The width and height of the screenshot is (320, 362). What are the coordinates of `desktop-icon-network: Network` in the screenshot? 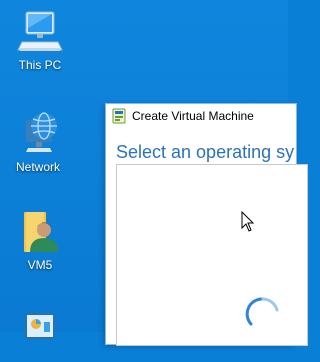 It's located at (38, 142).